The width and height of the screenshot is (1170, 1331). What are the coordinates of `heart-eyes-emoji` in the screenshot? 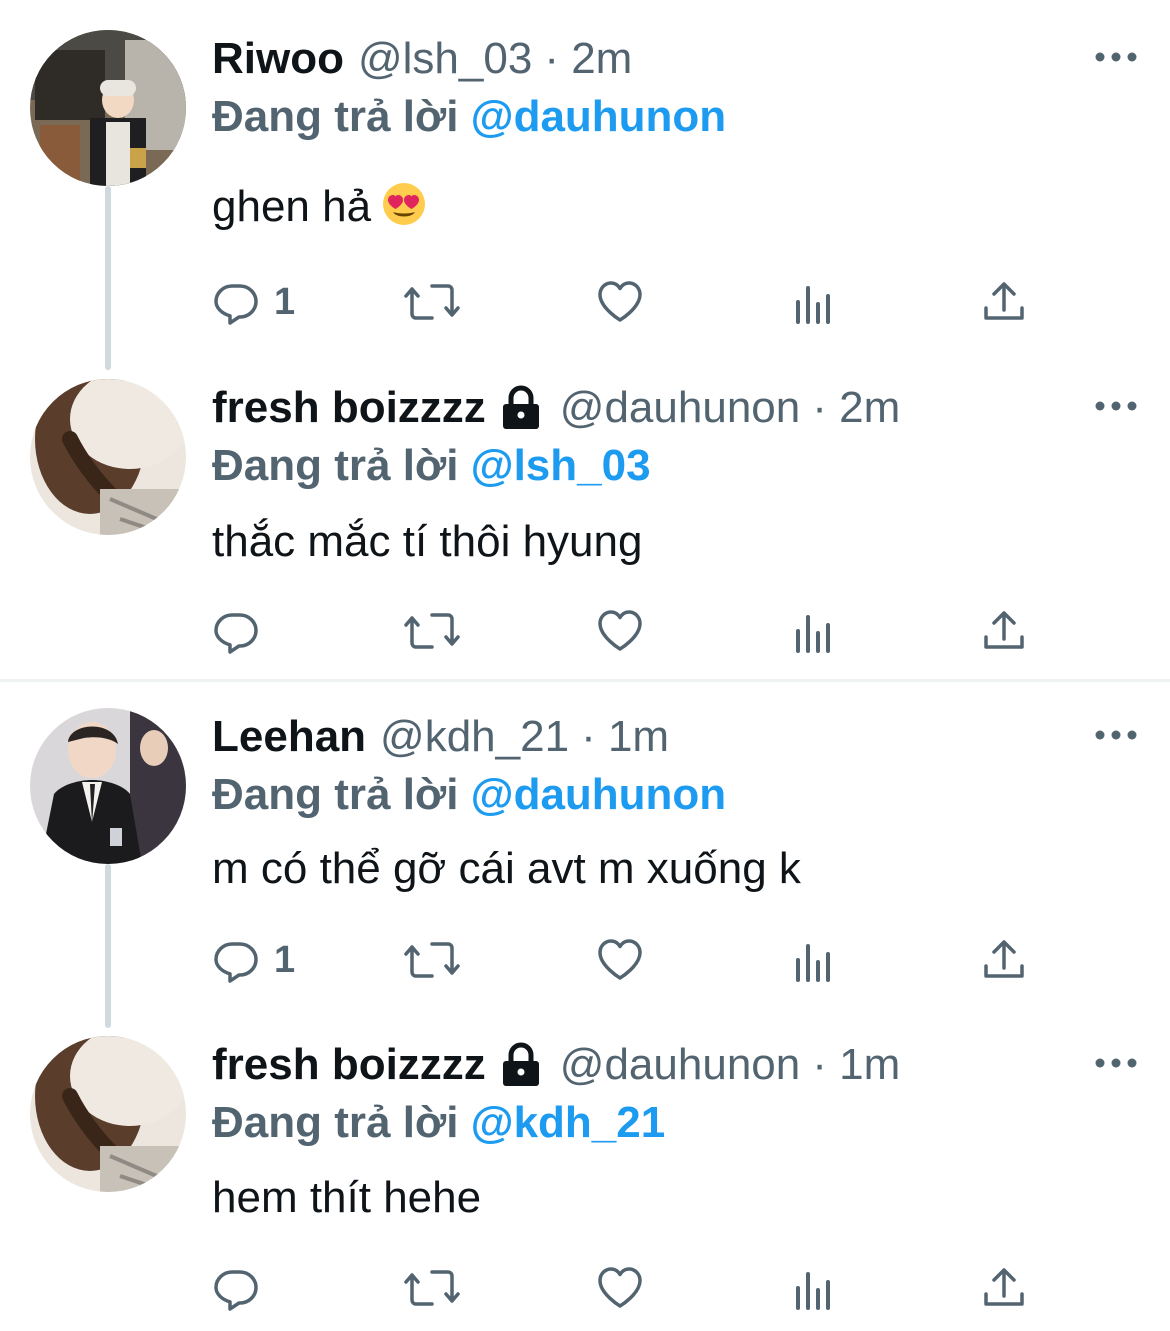 It's located at (404, 204).